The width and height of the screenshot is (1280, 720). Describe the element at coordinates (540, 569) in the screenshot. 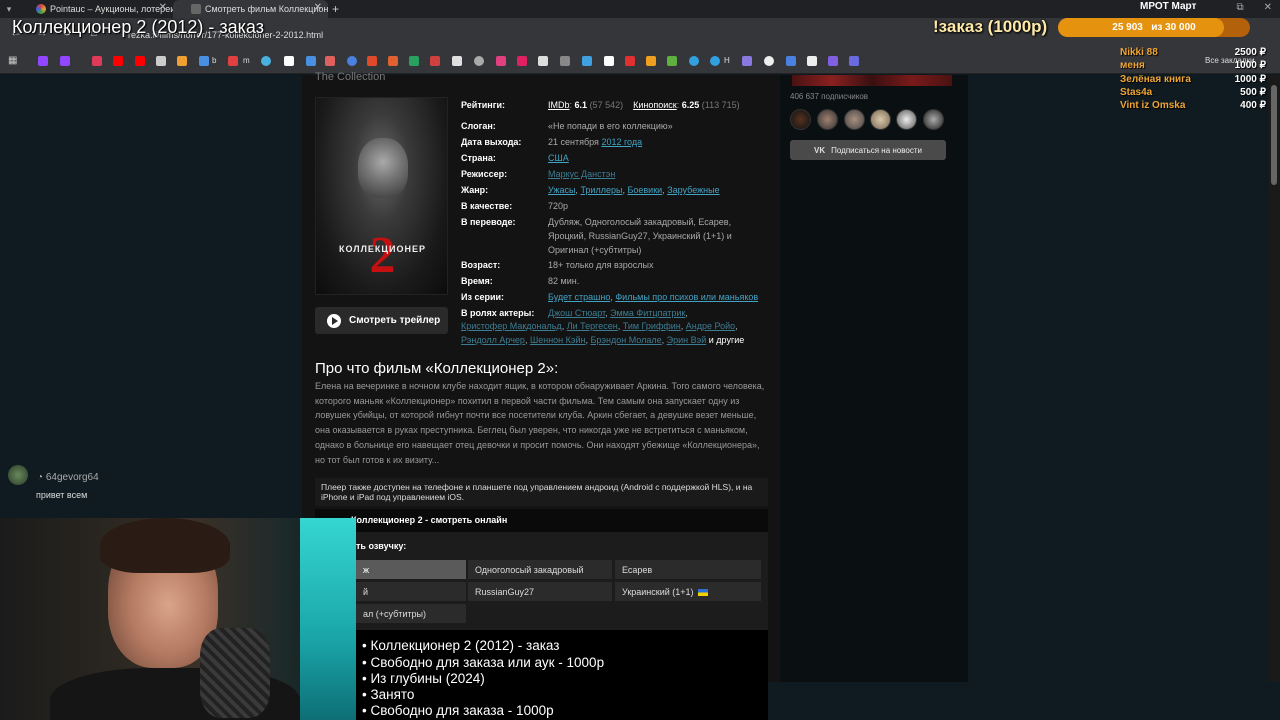

I see `voice-option-single: Одноголосый закадровый` at that location.